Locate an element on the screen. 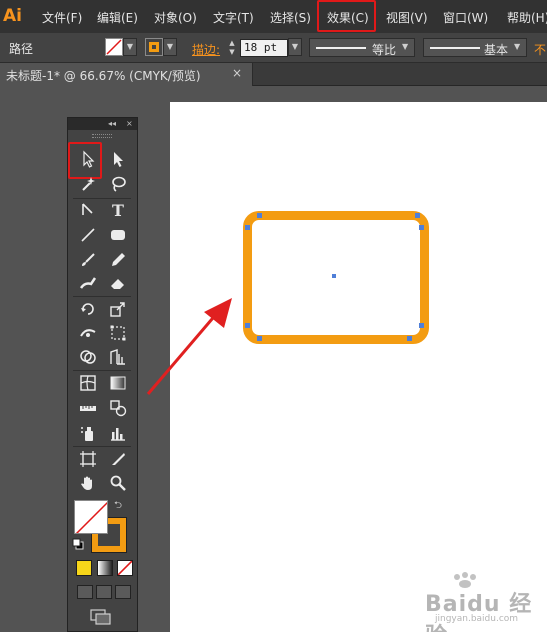 This screenshot has height=632, width=547. stroke-color-swatch is located at coordinates (154, 47).